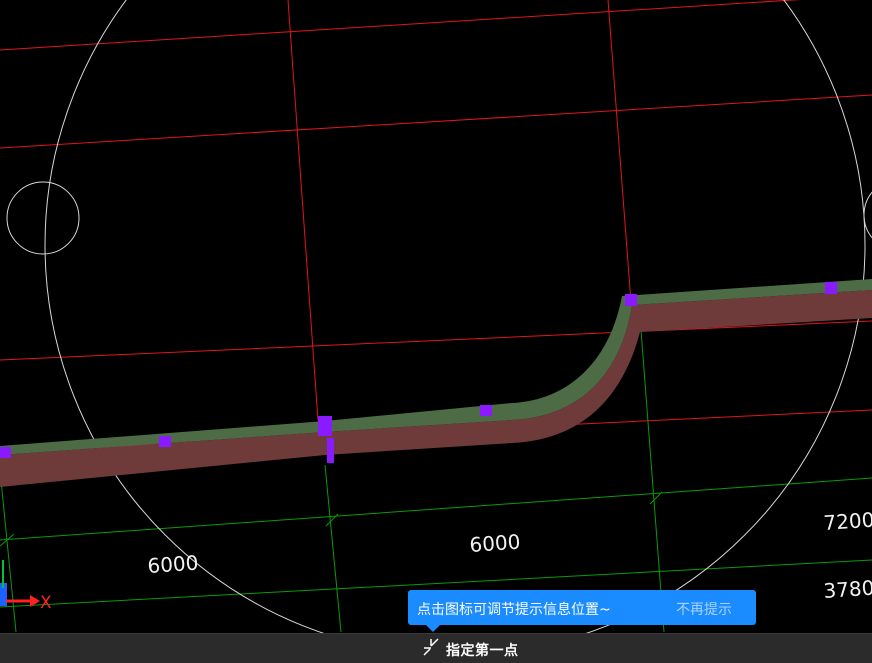 This screenshot has width=872, height=663. What do you see at coordinates (43, 218) in the screenshot?
I see `small-circle` at bounding box center [43, 218].